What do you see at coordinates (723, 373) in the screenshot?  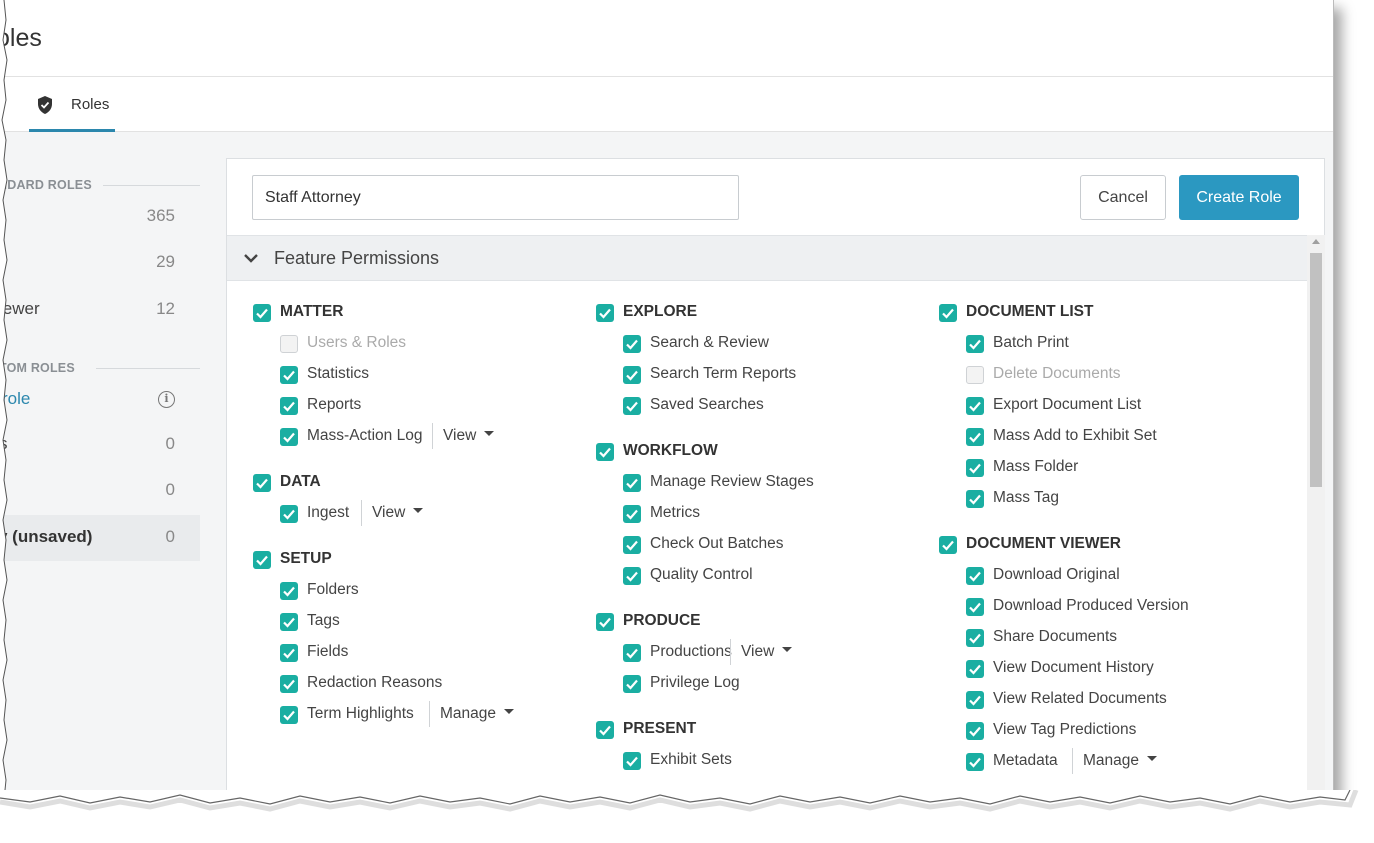 I see `permission-label: Search Term Reports` at bounding box center [723, 373].